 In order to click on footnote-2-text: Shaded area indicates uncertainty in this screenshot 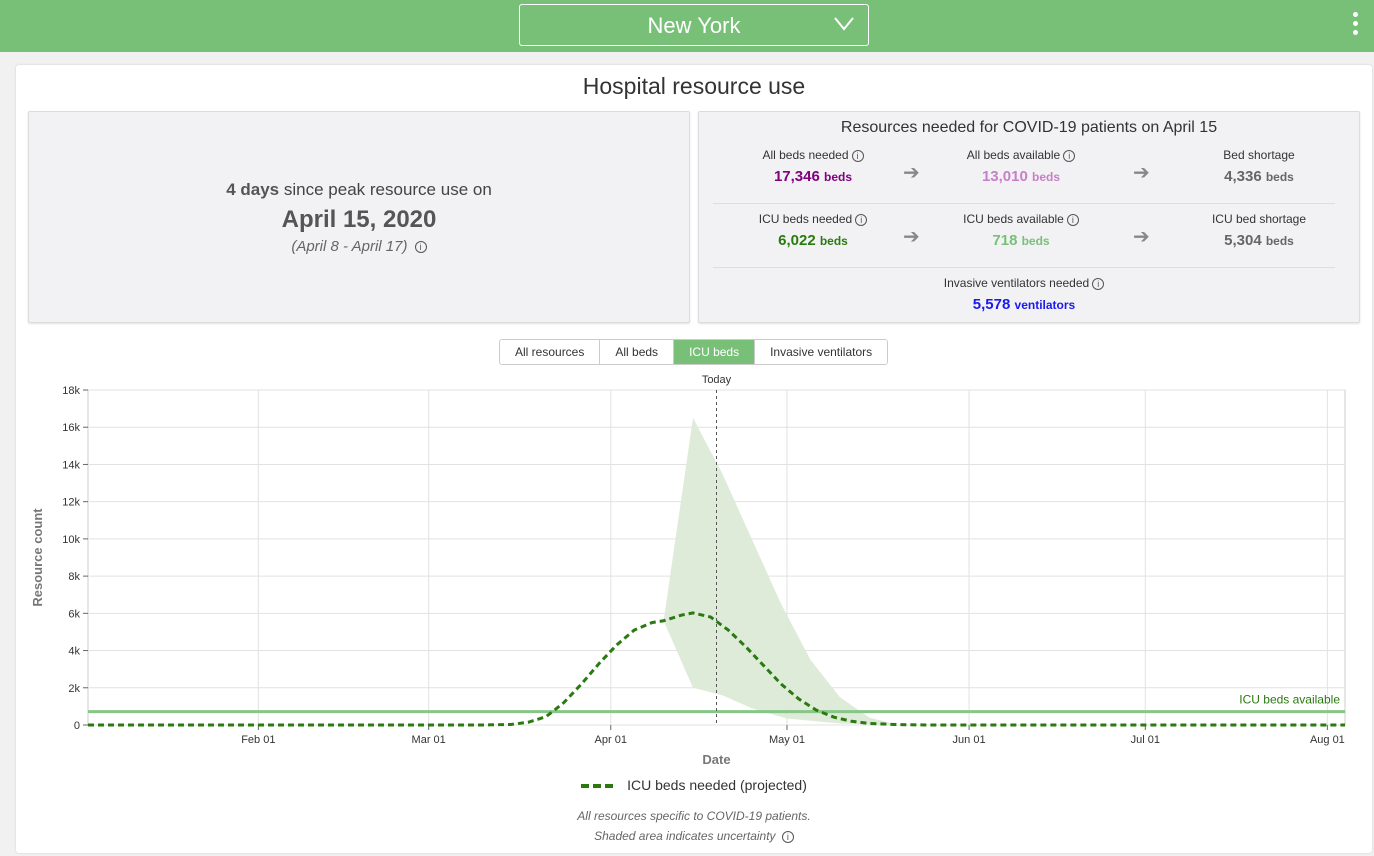, I will do `click(685, 836)`.